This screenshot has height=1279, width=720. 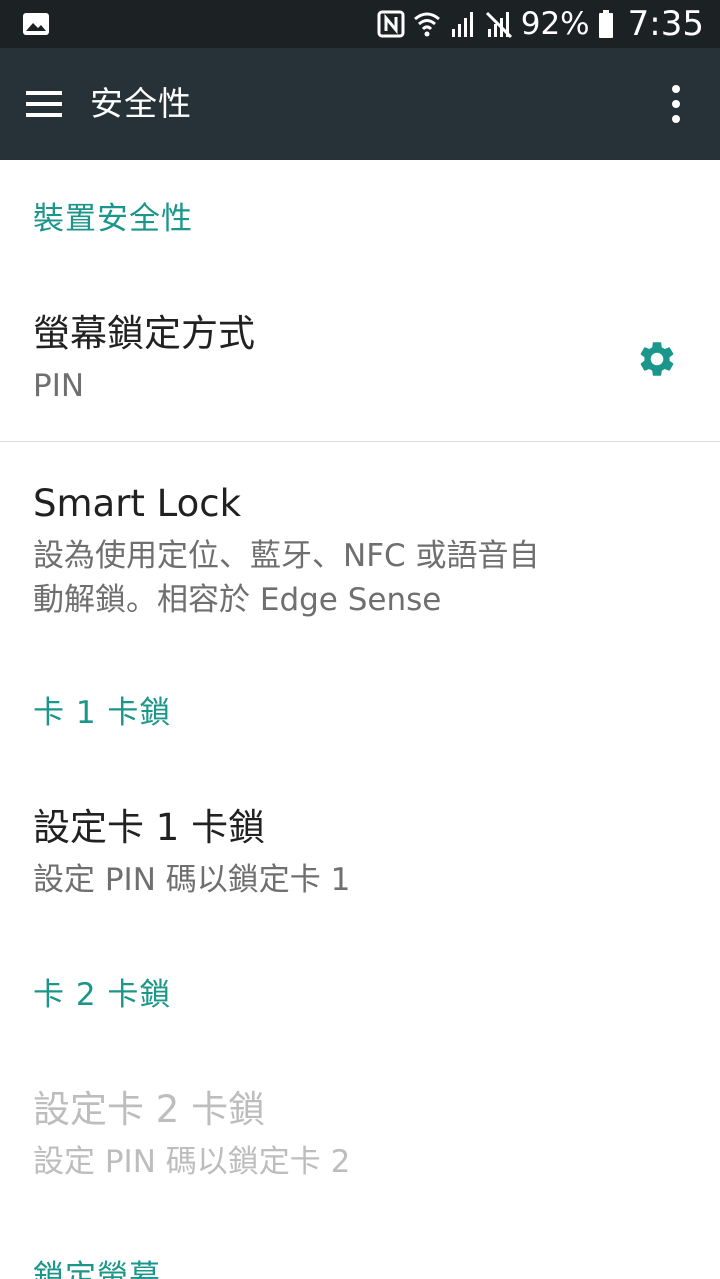 I want to click on app-bar: 安全性, so click(x=360, y=104).